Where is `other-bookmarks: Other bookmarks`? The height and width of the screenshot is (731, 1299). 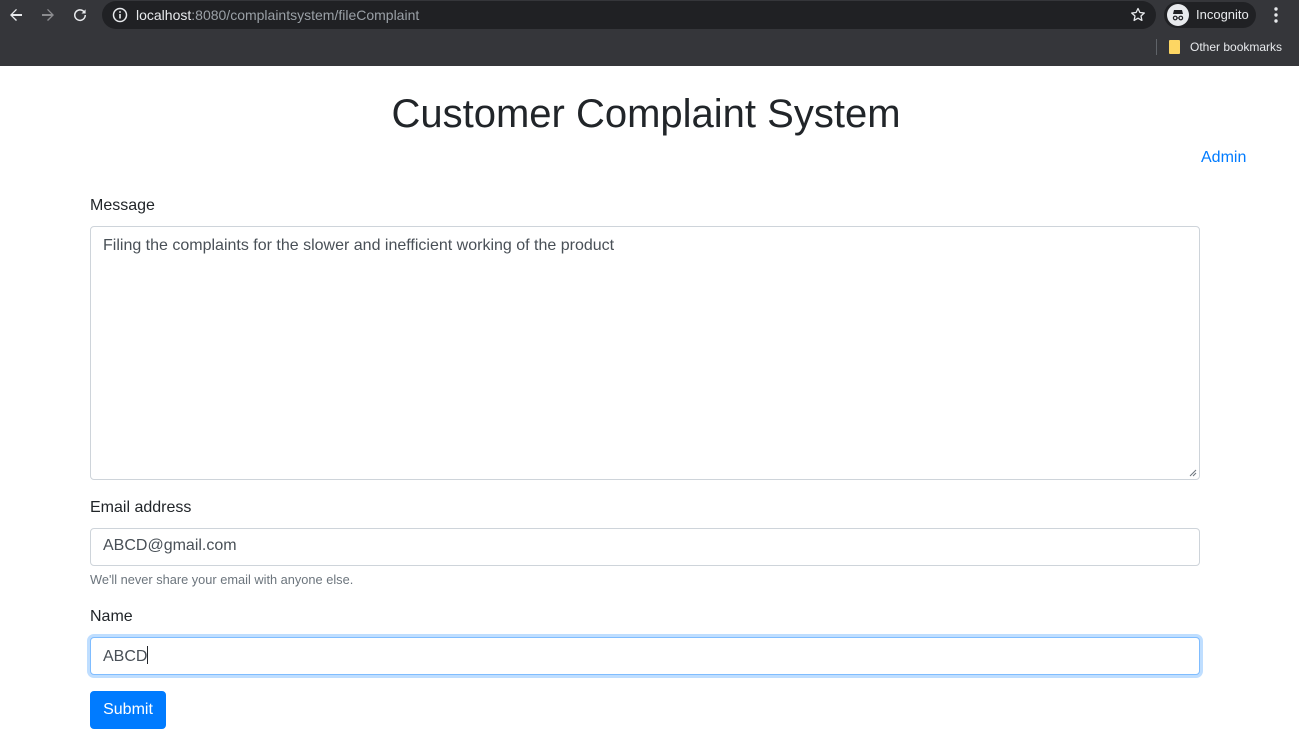 other-bookmarks: Other bookmarks is located at coordinates (1236, 47).